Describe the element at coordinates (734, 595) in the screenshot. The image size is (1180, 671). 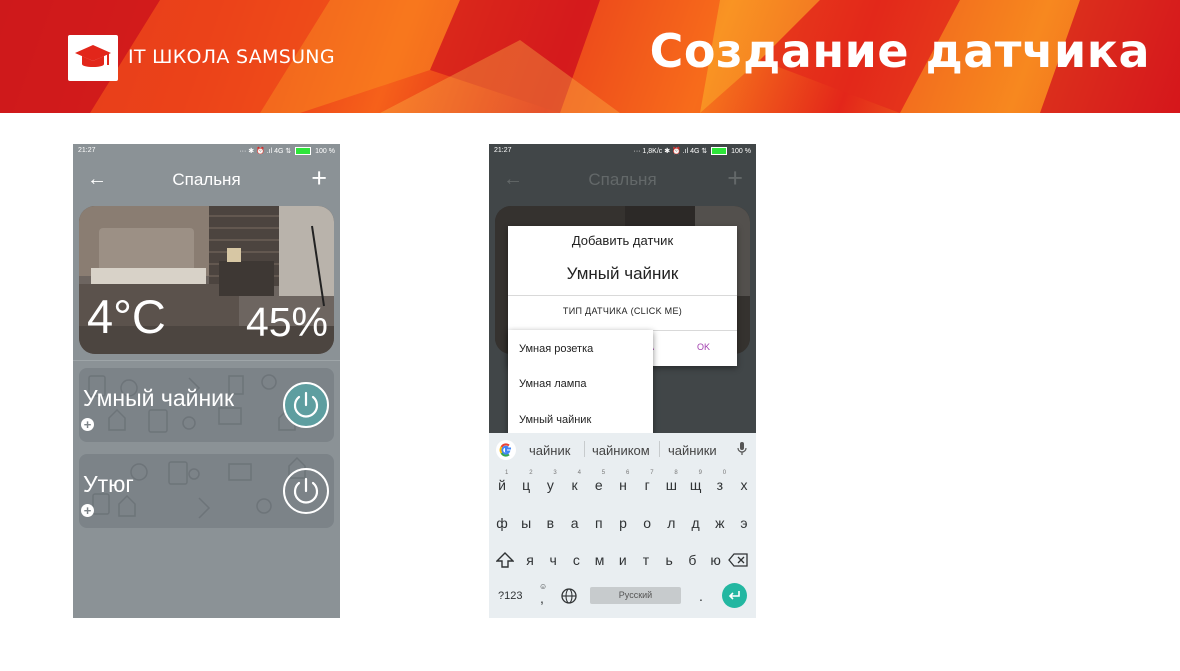
I see `enter-key-icon` at that location.